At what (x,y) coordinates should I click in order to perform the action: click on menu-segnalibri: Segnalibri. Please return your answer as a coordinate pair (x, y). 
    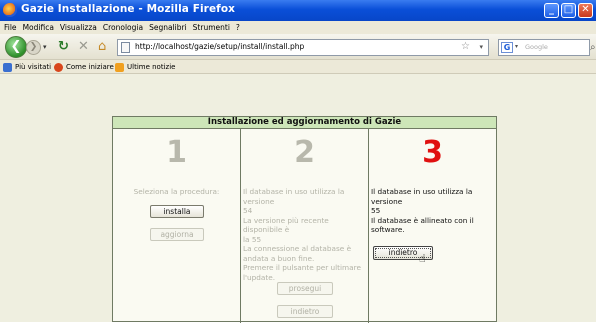
    Looking at the image, I should click on (168, 27).